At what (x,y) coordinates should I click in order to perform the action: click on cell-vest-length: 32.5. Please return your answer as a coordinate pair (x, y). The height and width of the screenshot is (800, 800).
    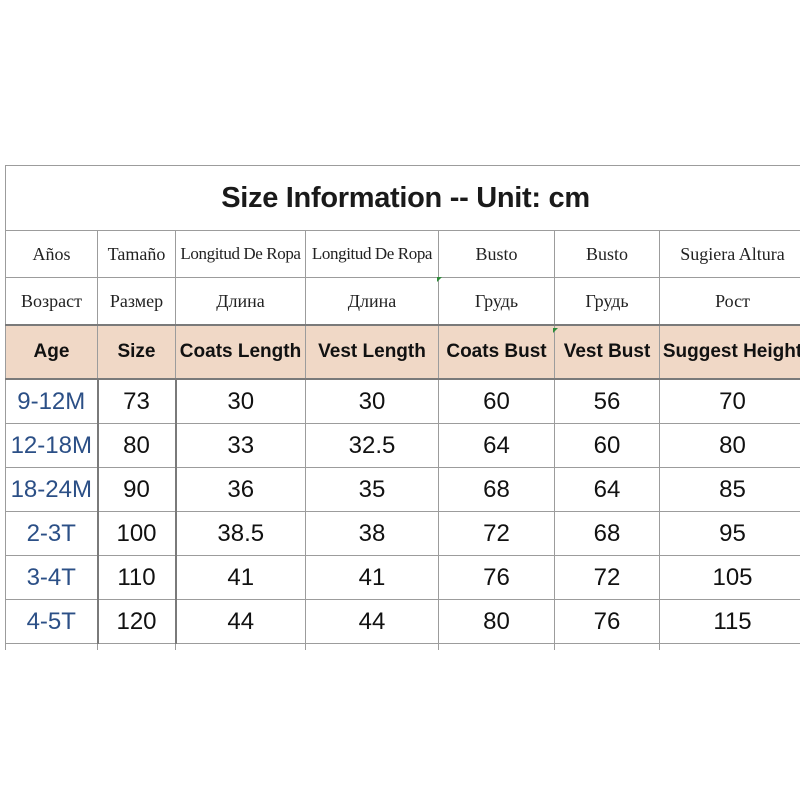
    Looking at the image, I should click on (372, 445).